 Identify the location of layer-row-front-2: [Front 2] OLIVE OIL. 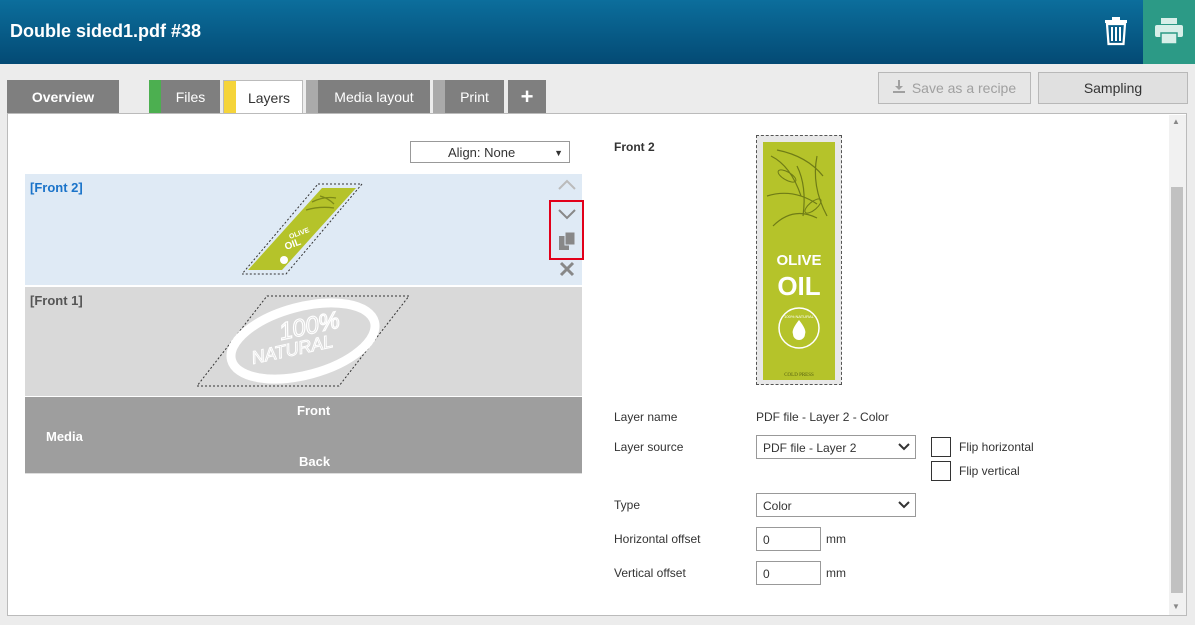
(303, 229).